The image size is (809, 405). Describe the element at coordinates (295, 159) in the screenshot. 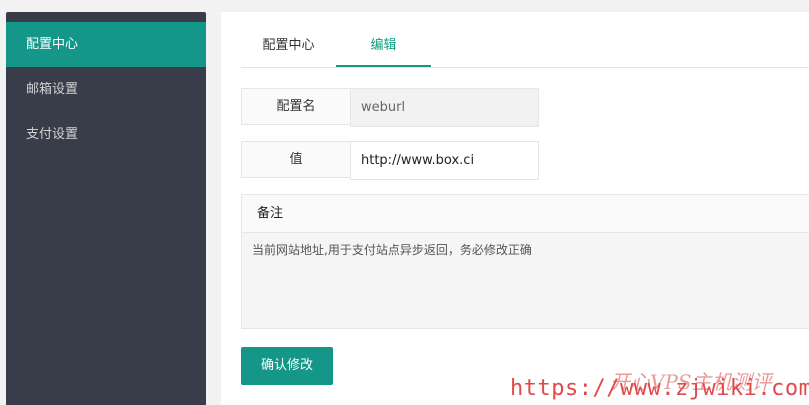

I see `config-value-label: 值` at that location.